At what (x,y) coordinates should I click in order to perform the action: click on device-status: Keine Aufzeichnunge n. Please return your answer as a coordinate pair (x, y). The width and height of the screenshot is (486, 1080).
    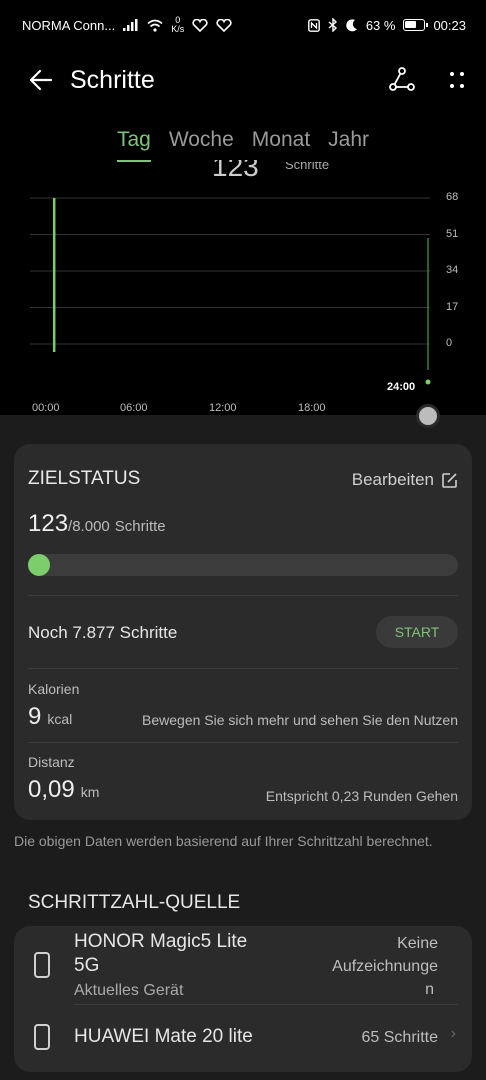
    Looking at the image, I should click on (385, 966).